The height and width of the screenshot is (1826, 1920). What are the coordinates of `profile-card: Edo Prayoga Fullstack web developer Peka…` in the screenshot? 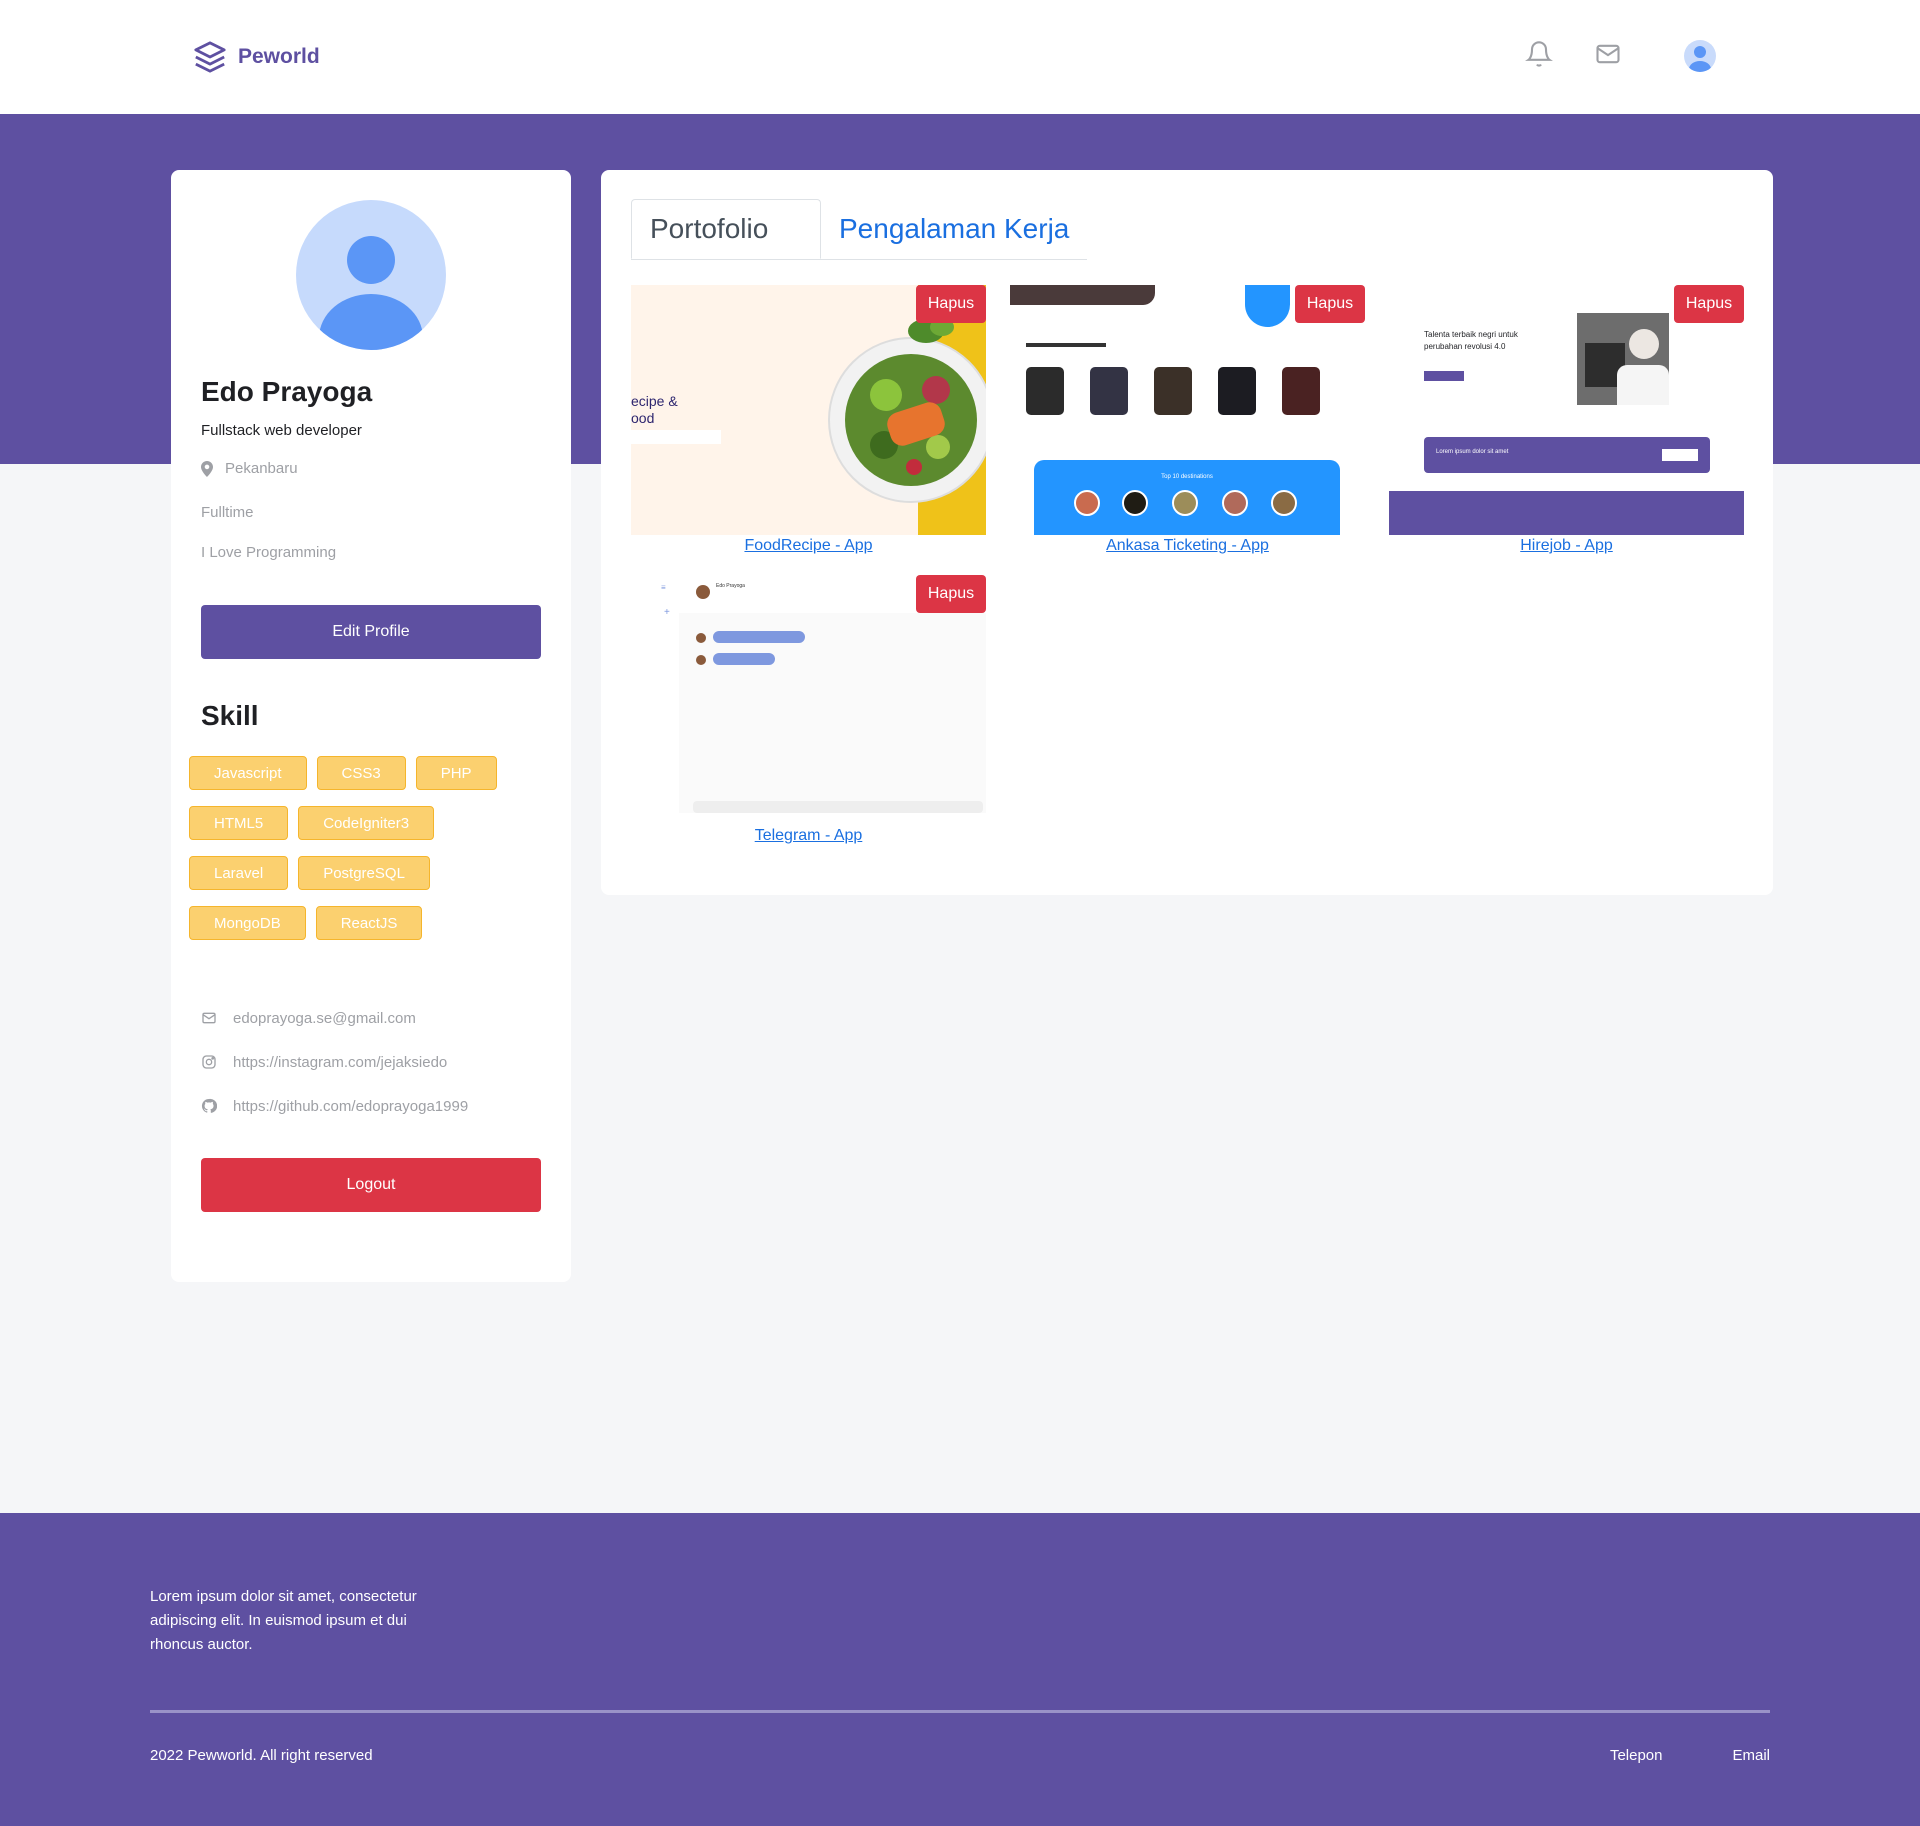 It's located at (371, 726).